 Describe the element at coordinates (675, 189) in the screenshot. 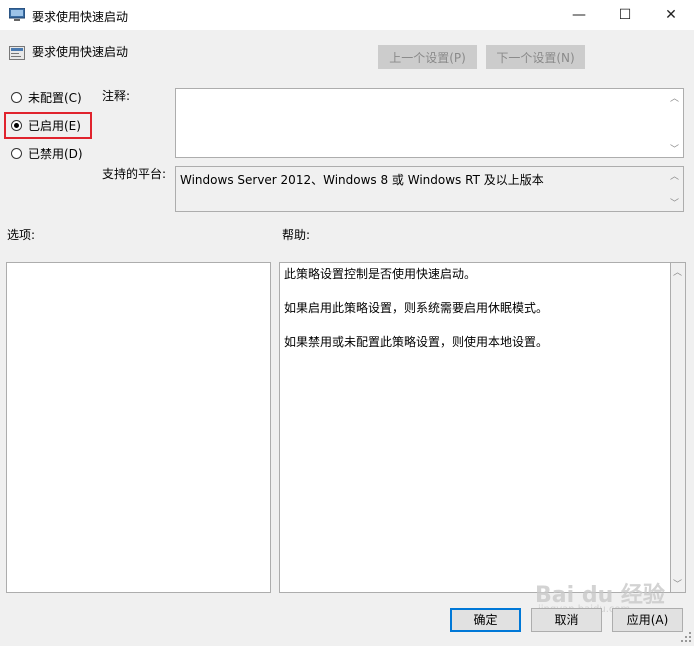

I see `platform-scrollbar: ︿ ﹀` at that location.